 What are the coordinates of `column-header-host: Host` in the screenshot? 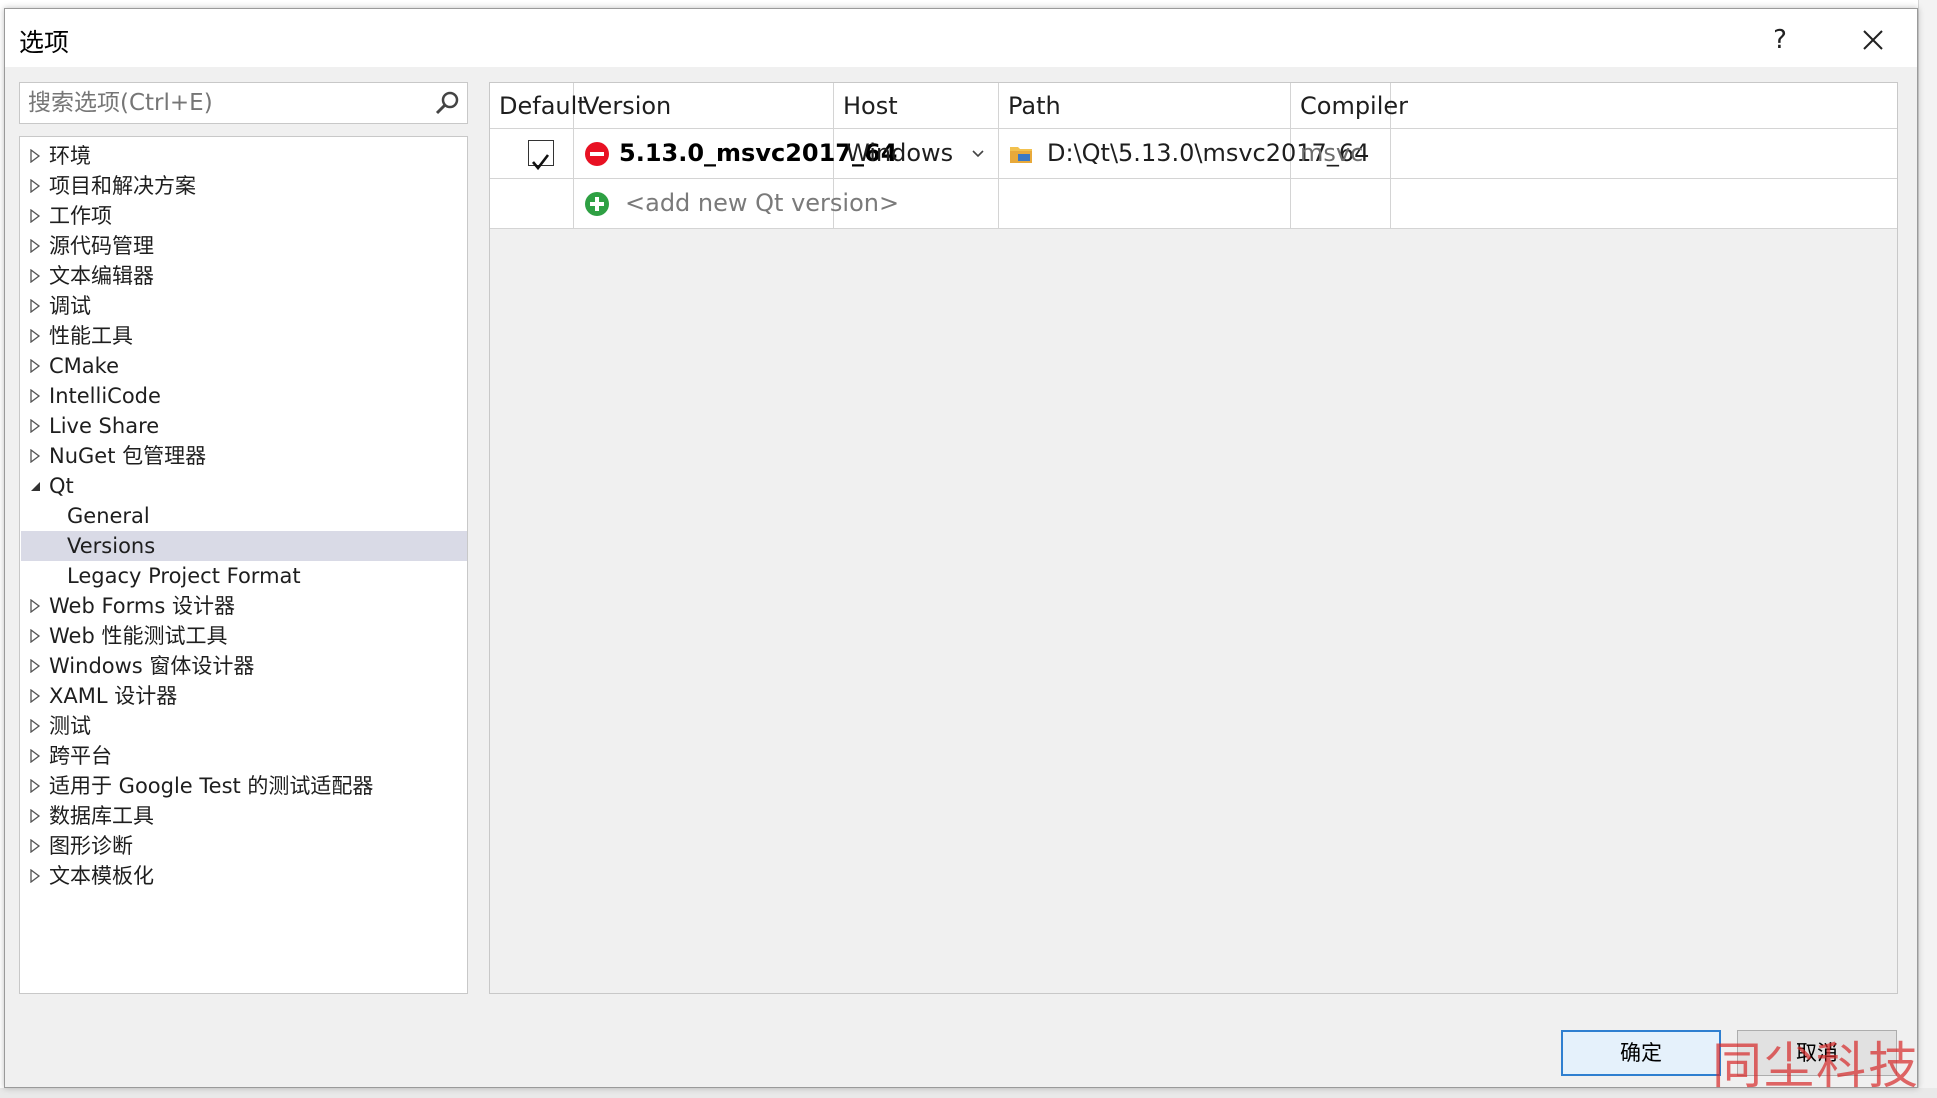 It's located at (916, 106).